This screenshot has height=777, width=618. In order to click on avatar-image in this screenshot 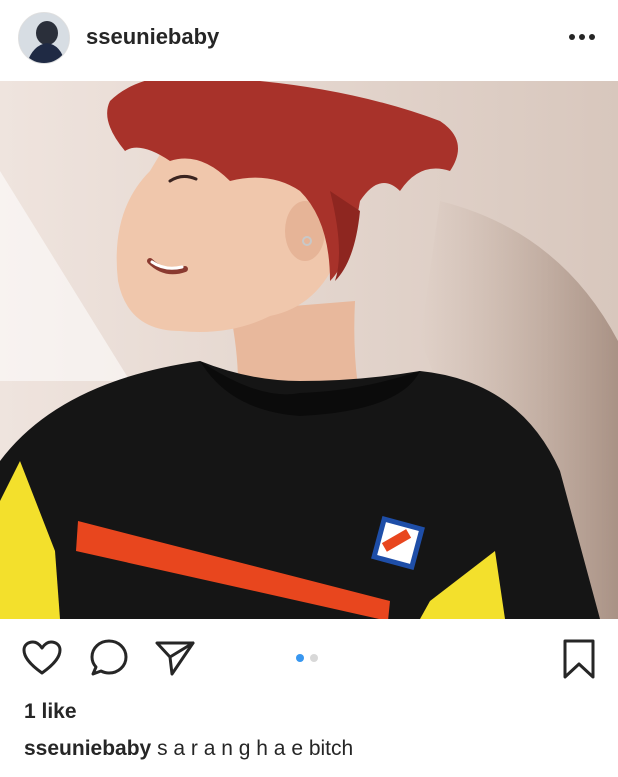, I will do `click(44, 38)`.